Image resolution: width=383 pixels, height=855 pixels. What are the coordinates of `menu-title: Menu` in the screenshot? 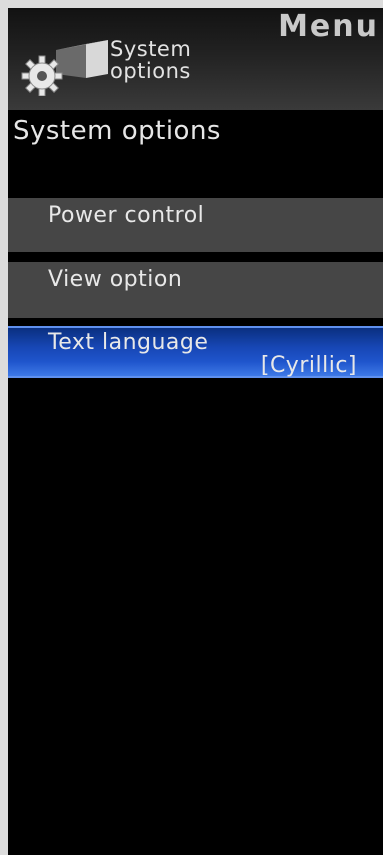 It's located at (328, 26).